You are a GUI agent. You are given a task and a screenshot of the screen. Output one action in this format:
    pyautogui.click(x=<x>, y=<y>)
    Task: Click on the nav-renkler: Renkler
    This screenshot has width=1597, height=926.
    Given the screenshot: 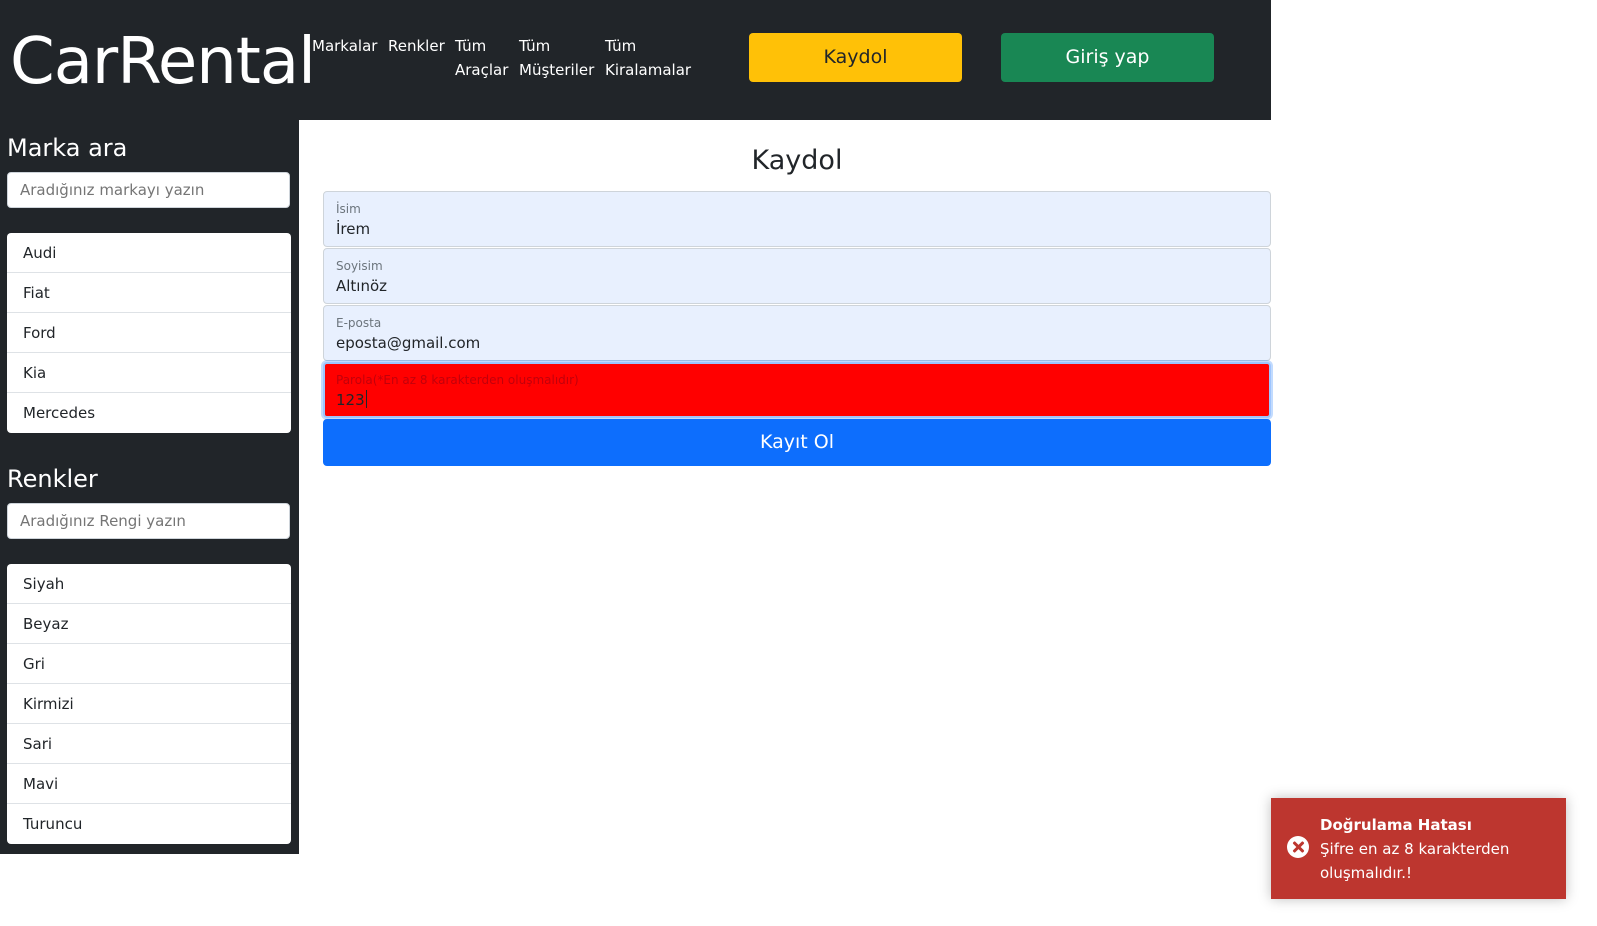 What is the action you would take?
    pyautogui.click(x=416, y=46)
    